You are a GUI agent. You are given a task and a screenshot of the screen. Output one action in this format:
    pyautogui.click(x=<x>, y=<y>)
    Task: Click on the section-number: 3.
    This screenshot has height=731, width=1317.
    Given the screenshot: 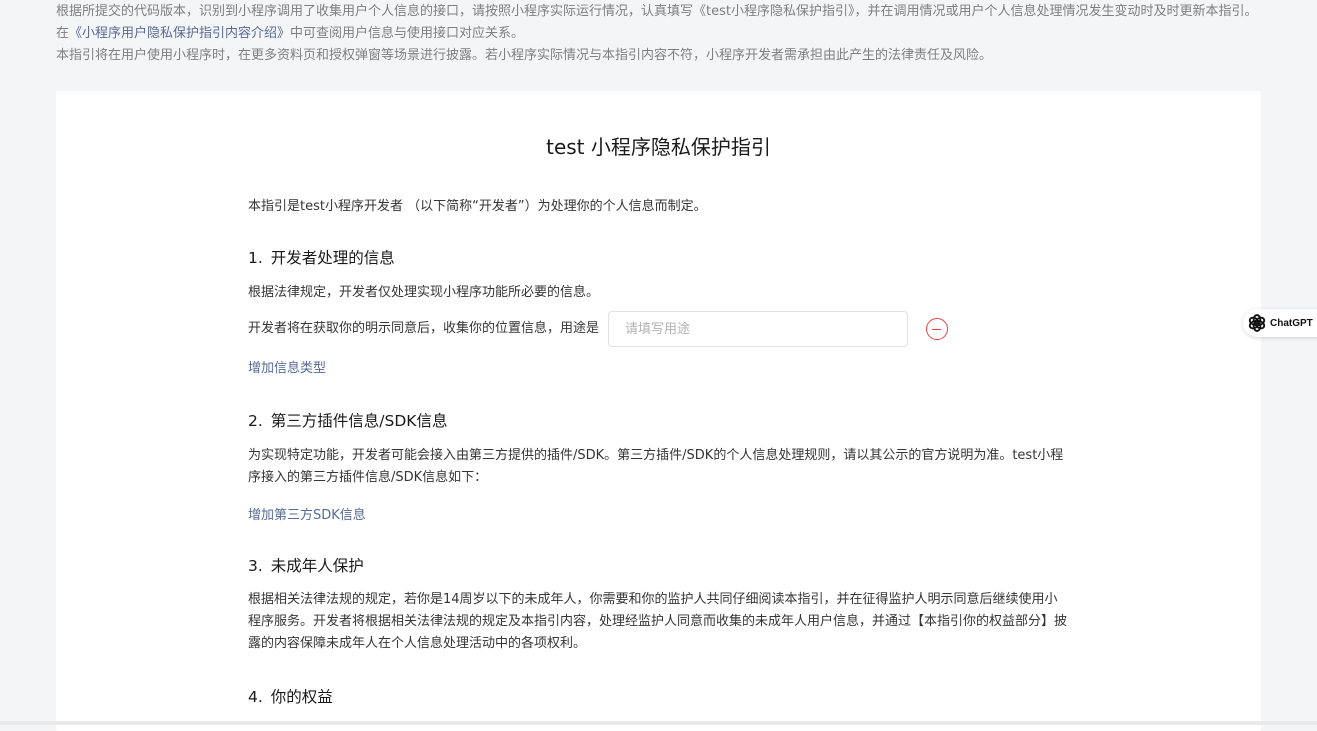 What is the action you would take?
    pyautogui.click(x=255, y=566)
    